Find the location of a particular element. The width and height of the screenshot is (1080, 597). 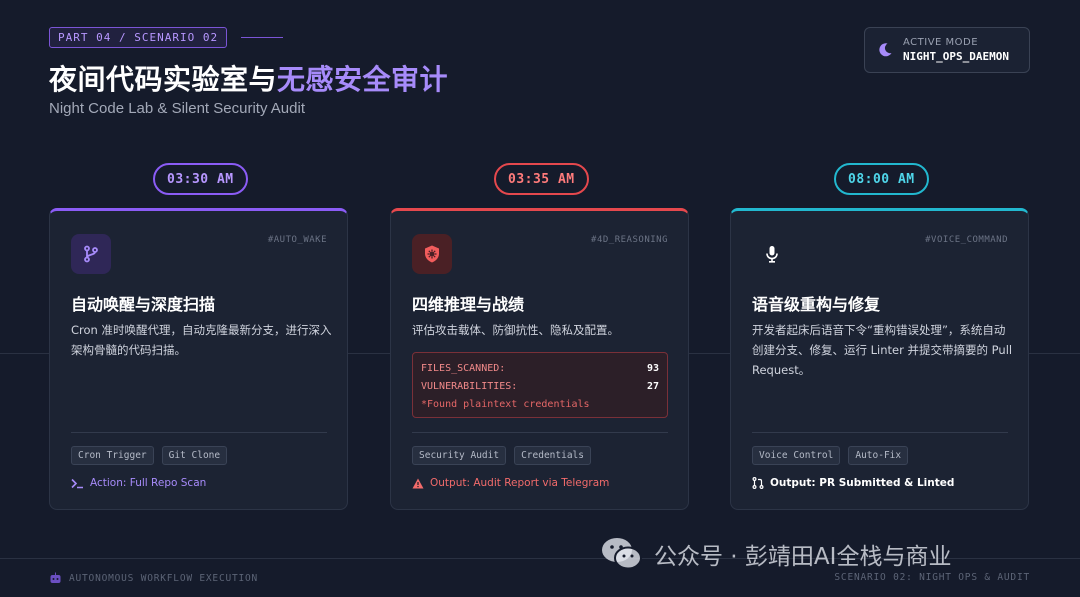

card-title: 四维推理与战绩 is located at coordinates (468, 304).